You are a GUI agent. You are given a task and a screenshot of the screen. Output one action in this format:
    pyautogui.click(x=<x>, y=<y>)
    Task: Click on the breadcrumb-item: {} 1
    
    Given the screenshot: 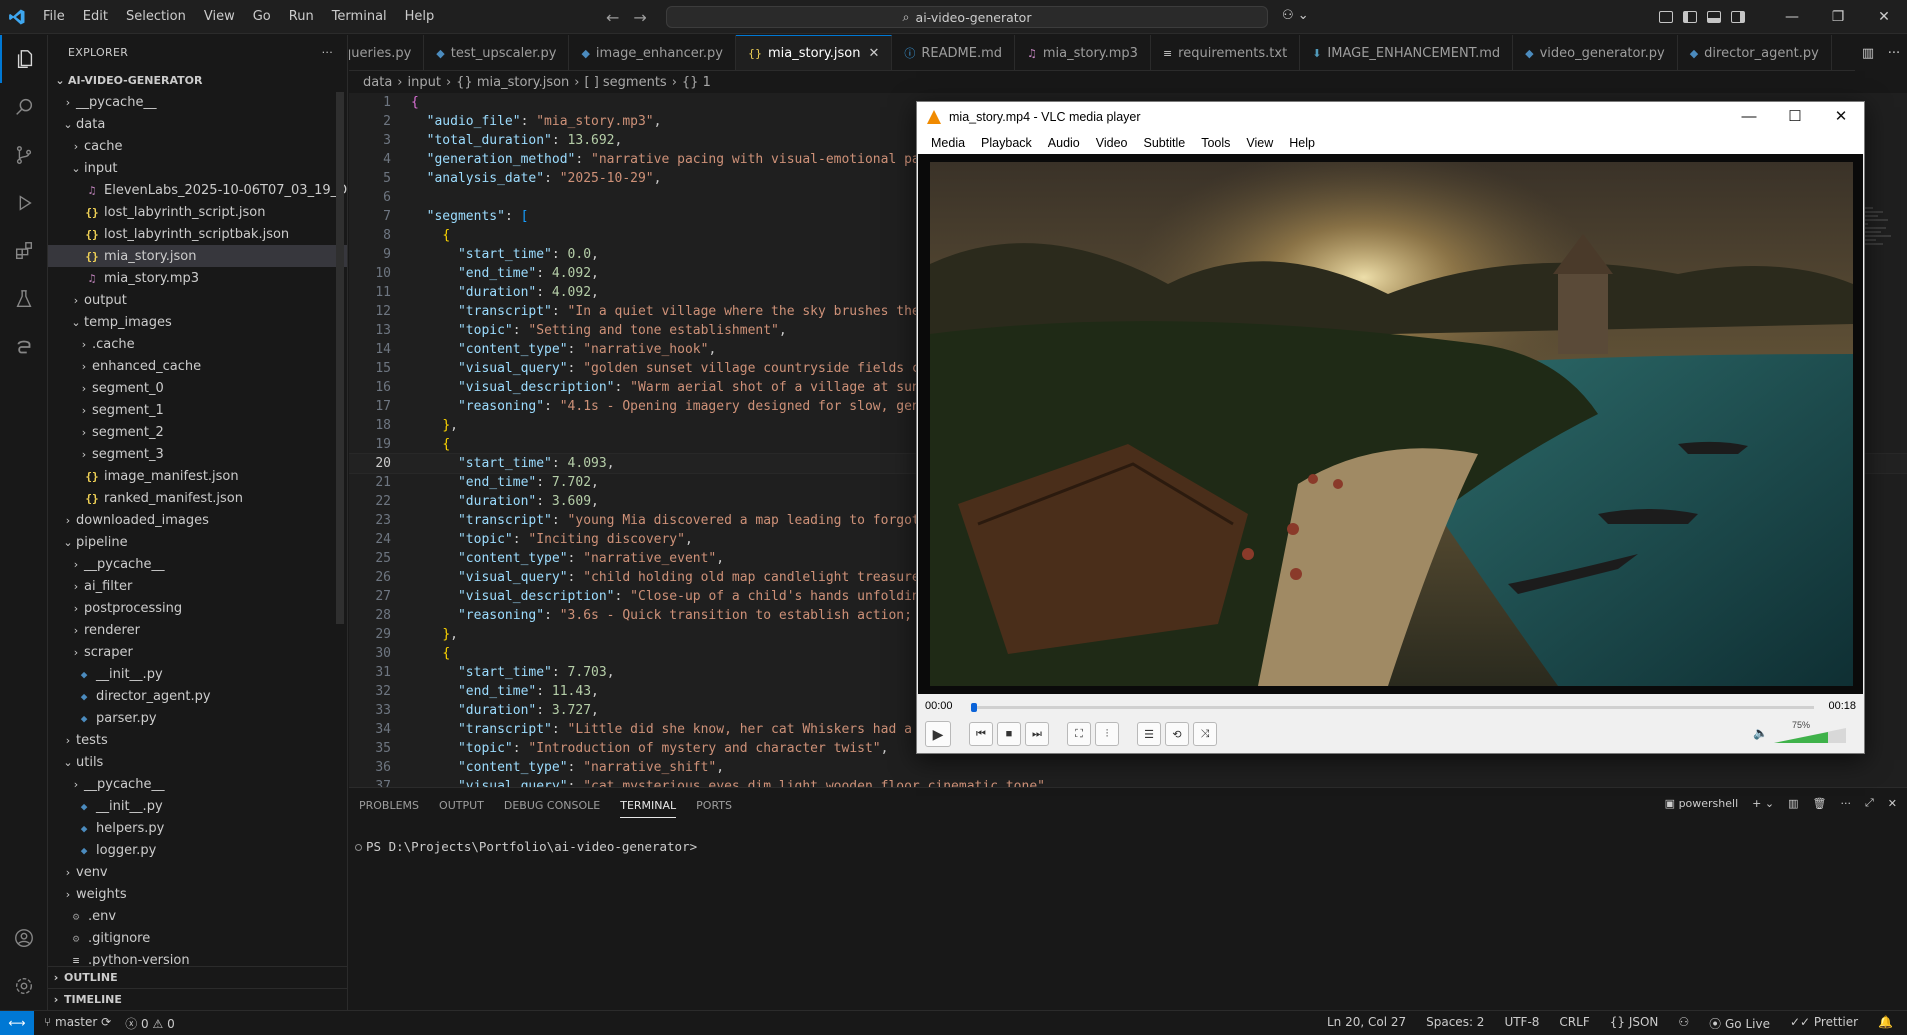 What is the action you would take?
    pyautogui.click(x=696, y=82)
    